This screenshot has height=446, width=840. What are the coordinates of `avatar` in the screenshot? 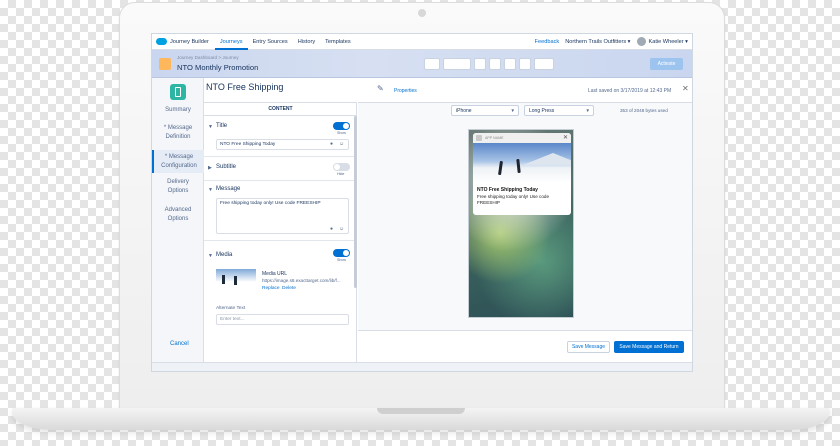 It's located at (641, 41).